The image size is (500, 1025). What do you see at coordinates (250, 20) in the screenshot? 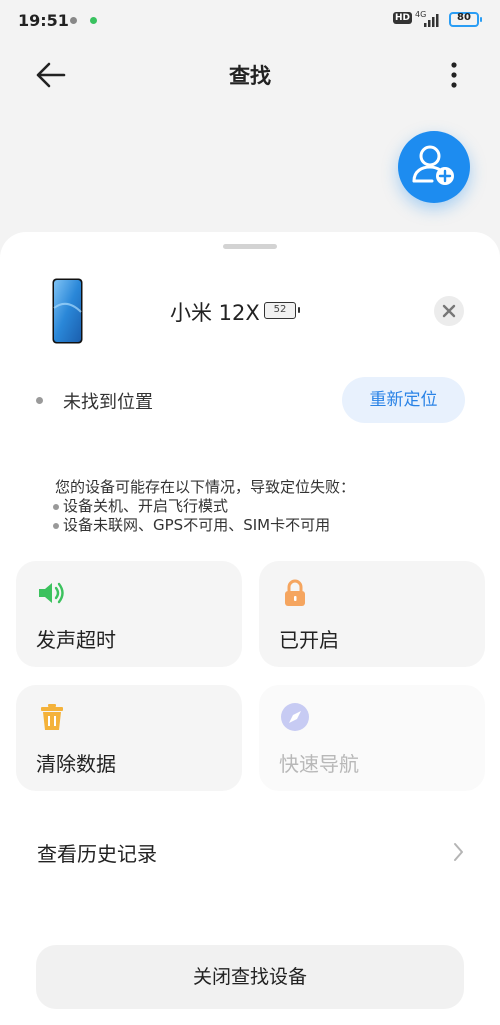
I see `status-bar: 19:51 HD 4G 80` at bounding box center [250, 20].